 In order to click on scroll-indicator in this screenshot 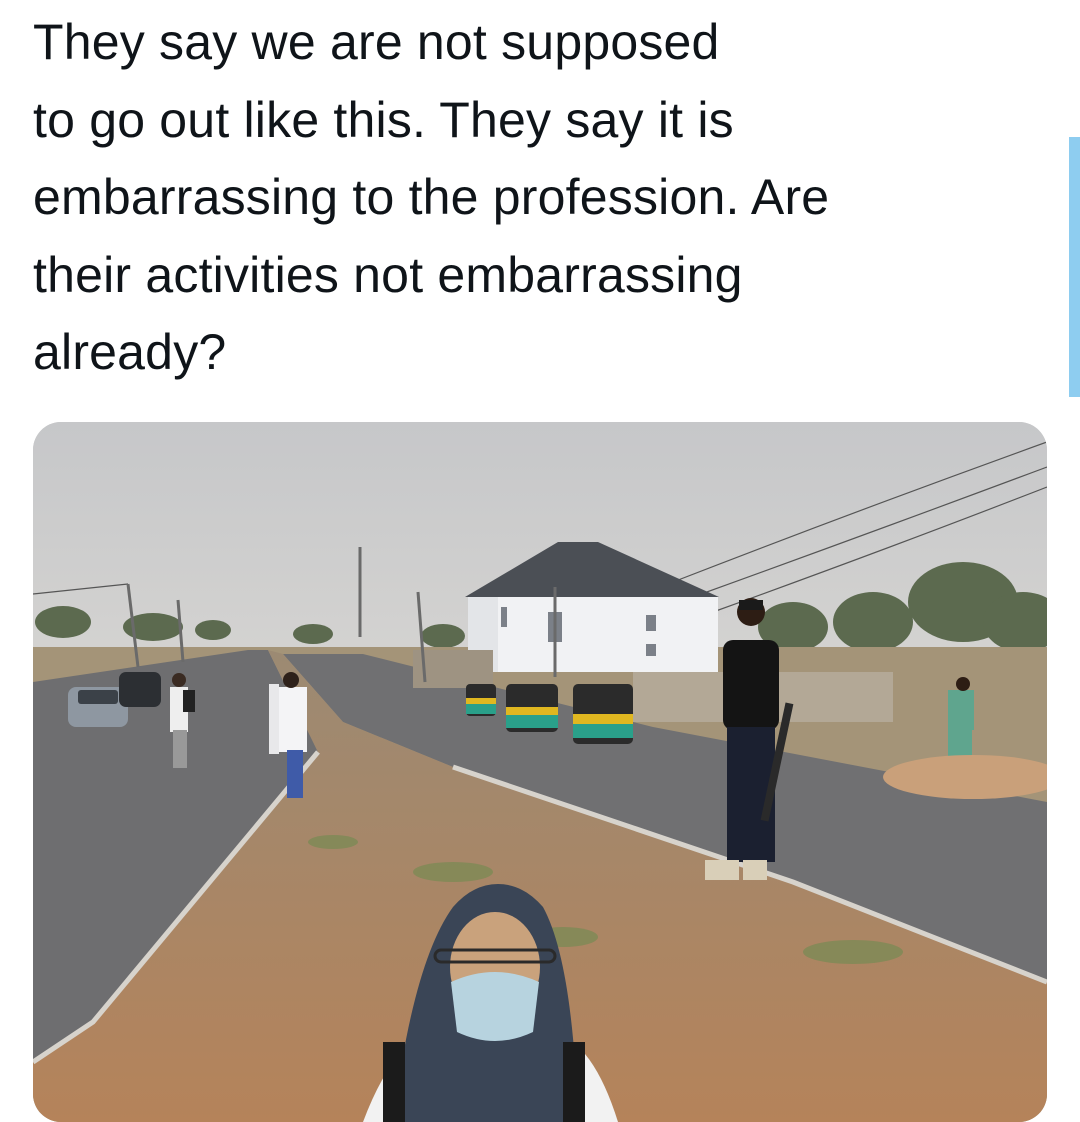, I will do `click(1074, 267)`.